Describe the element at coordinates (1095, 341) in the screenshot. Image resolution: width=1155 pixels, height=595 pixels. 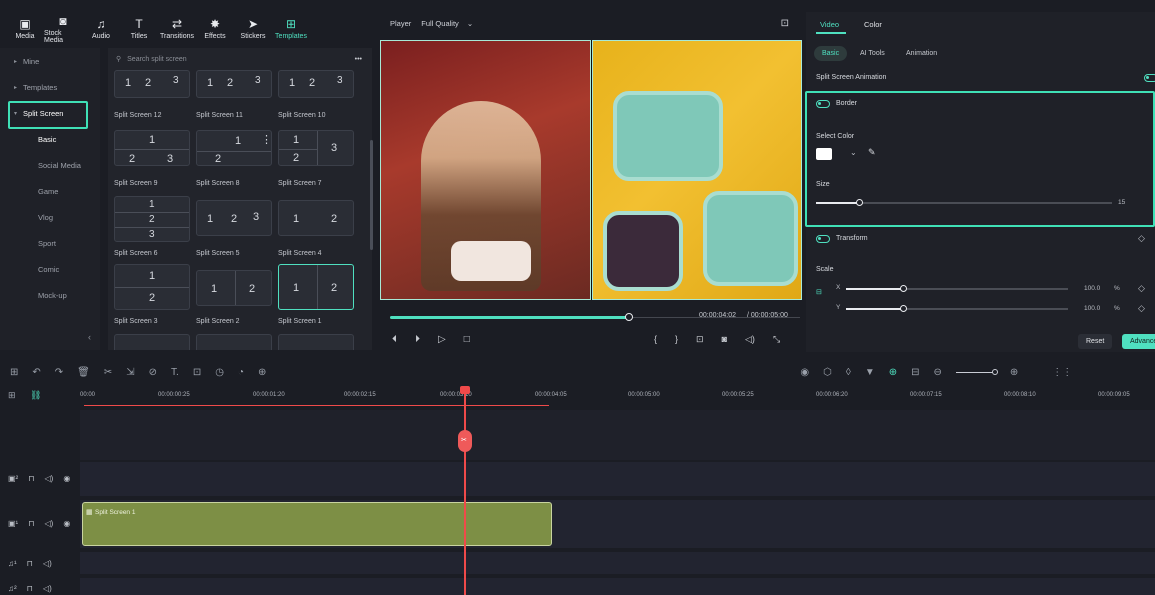
I see `reset-button: Reset` at that location.